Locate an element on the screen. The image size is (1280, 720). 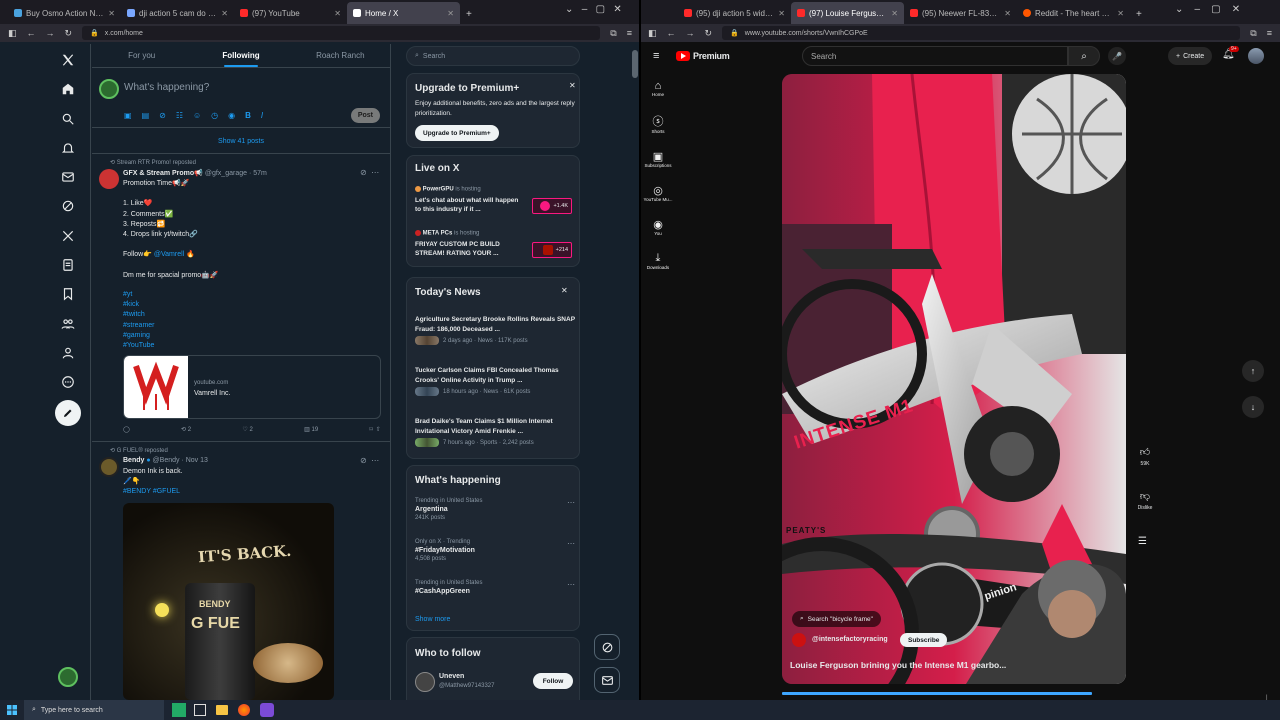
forward-icon: → is located at coordinates (50, 33).